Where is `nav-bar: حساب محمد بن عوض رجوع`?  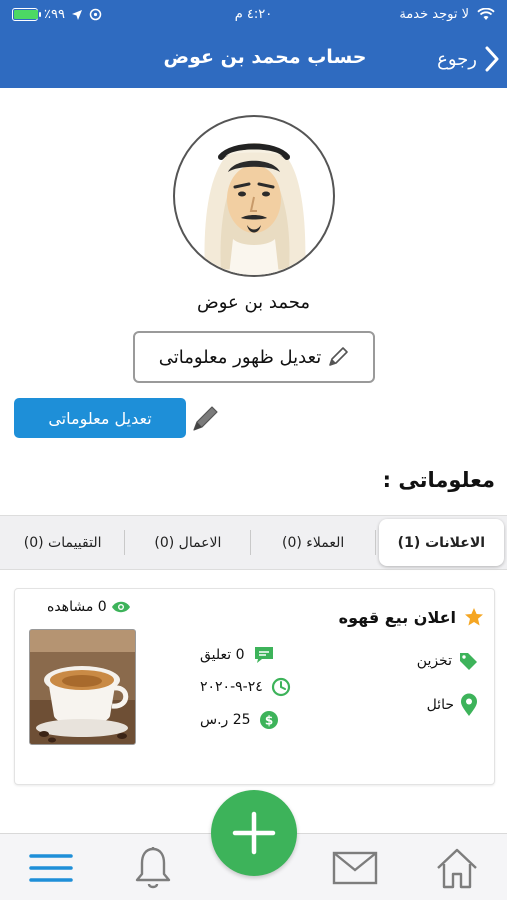
nav-bar: حساب محمد بن عوض رجوع is located at coordinates (253, 59).